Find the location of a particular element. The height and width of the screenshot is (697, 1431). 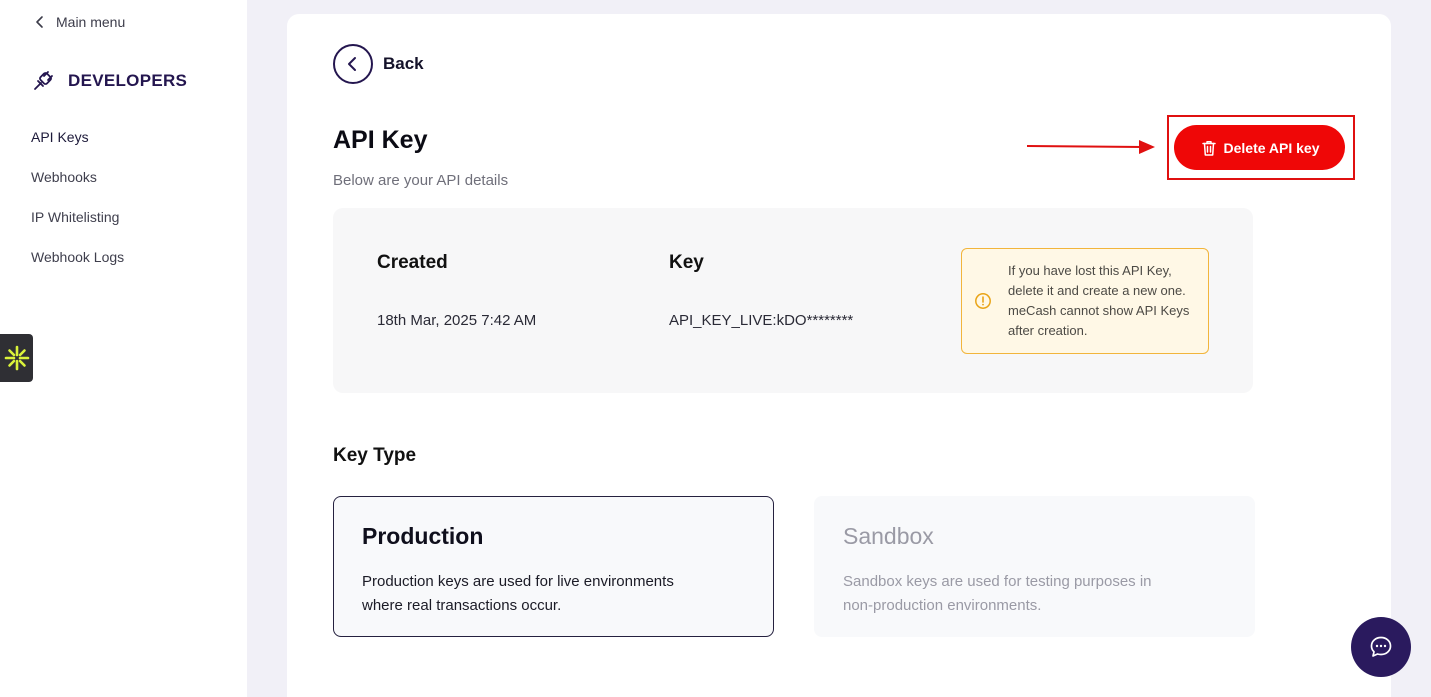

key-heading: Key is located at coordinates (686, 262).